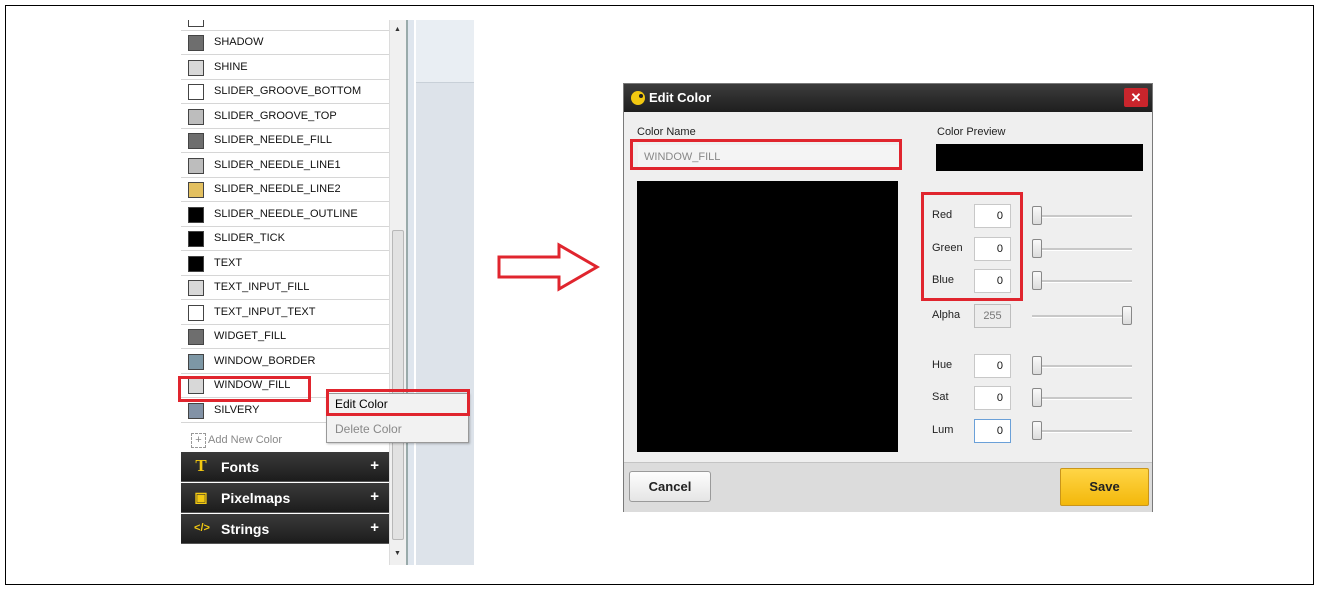 This screenshot has width=1319, height=590. Describe the element at coordinates (680, 97) in the screenshot. I see `dialog-title: Edit Color` at that location.